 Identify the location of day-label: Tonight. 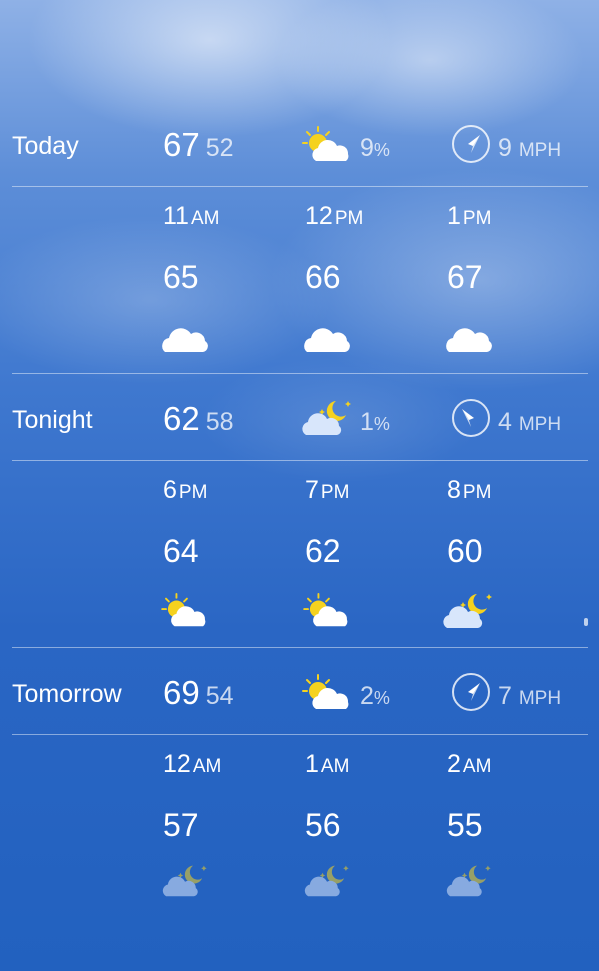
(52, 420).